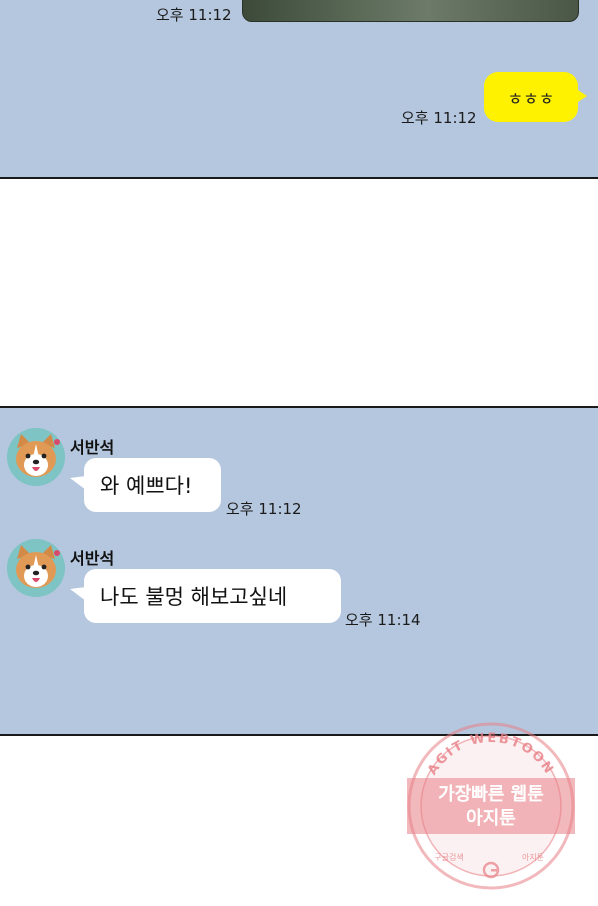 The height and width of the screenshot is (906, 598). What do you see at coordinates (439, 118) in the screenshot?
I see `my-message-timestamp: 오후 11:12` at bounding box center [439, 118].